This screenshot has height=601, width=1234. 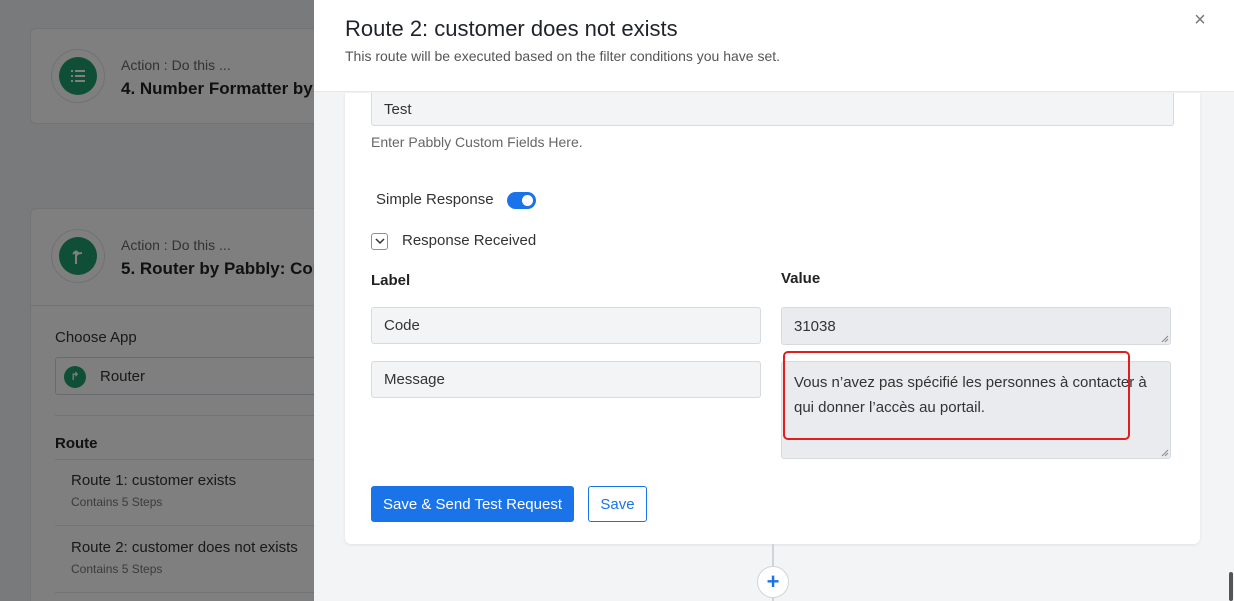 I want to click on add-step-button: +, so click(x=773, y=582).